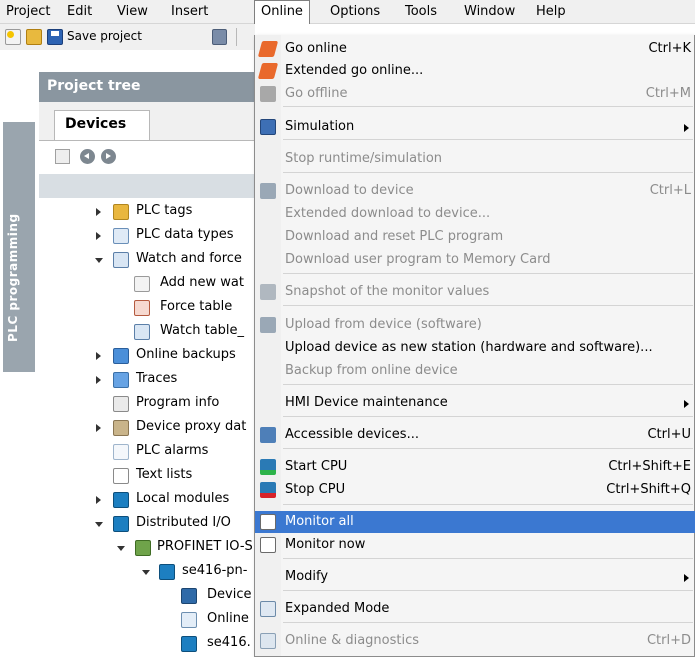  Describe the element at coordinates (143, 548) in the screenshot. I see `profinet-icon` at that location.